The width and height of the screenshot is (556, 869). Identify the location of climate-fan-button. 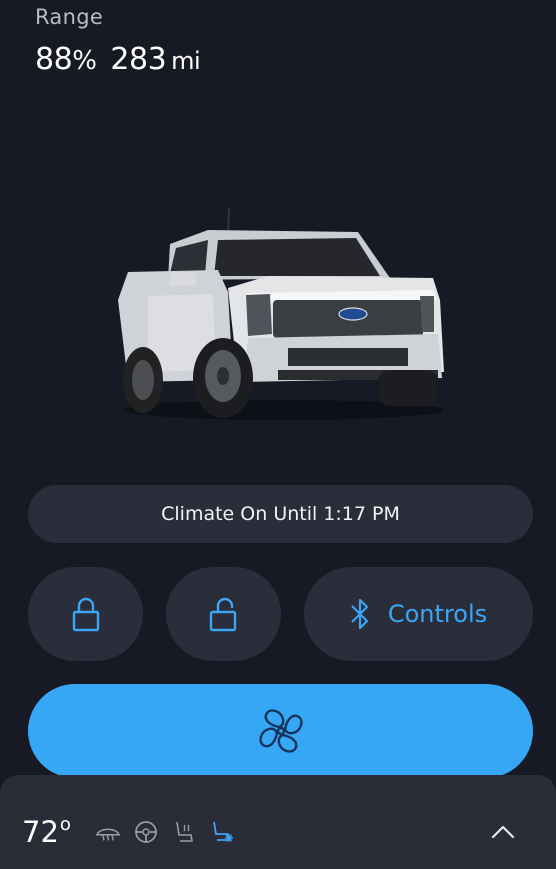
(280, 731).